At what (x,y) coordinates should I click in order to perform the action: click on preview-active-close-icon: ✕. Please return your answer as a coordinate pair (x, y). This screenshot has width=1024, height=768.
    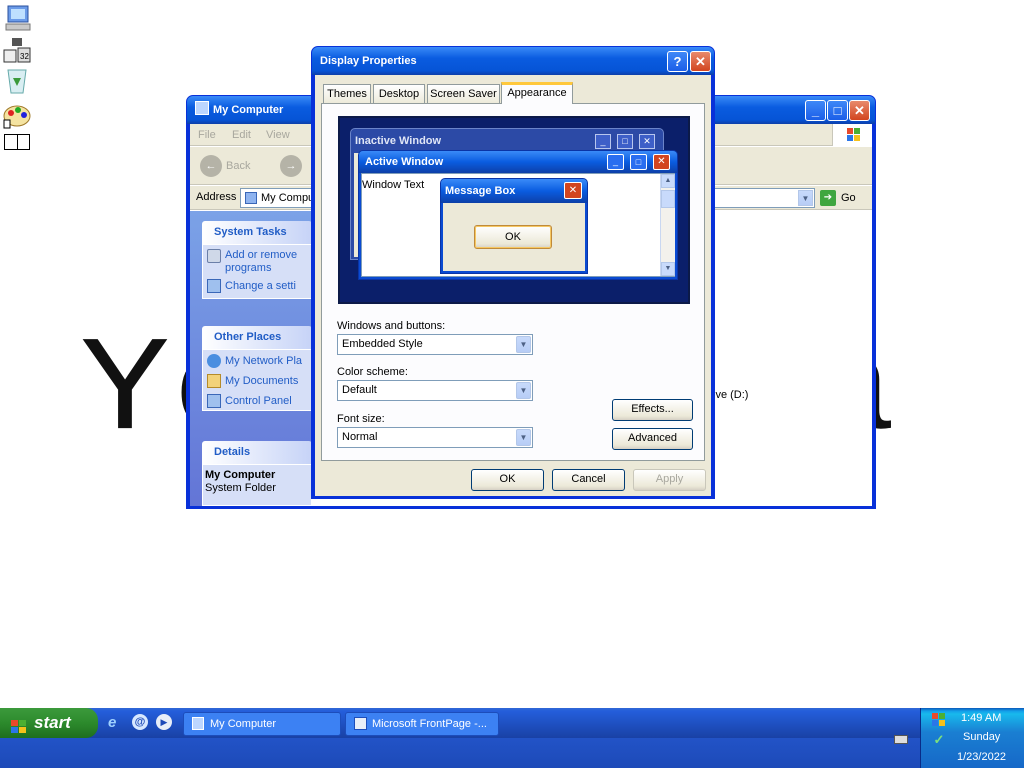
    Looking at the image, I should click on (661, 162).